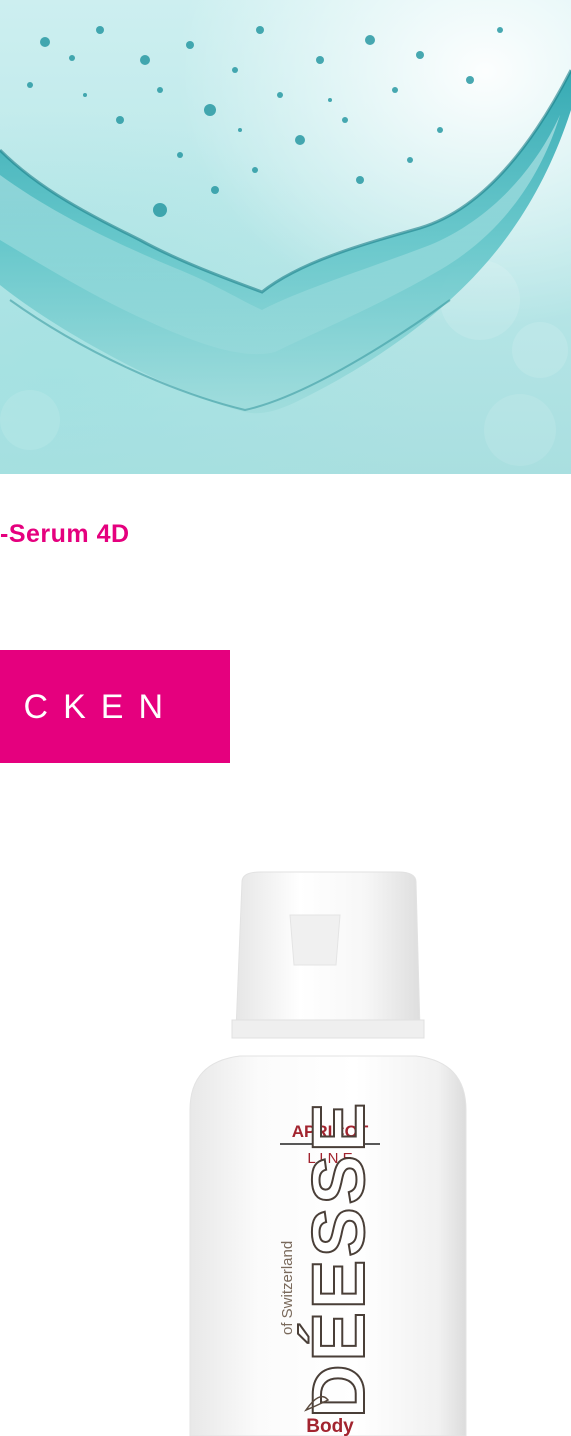 The width and height of the screenshot is (571, 1436). I want to click on cta-button: CKEN, so click(115, 706).